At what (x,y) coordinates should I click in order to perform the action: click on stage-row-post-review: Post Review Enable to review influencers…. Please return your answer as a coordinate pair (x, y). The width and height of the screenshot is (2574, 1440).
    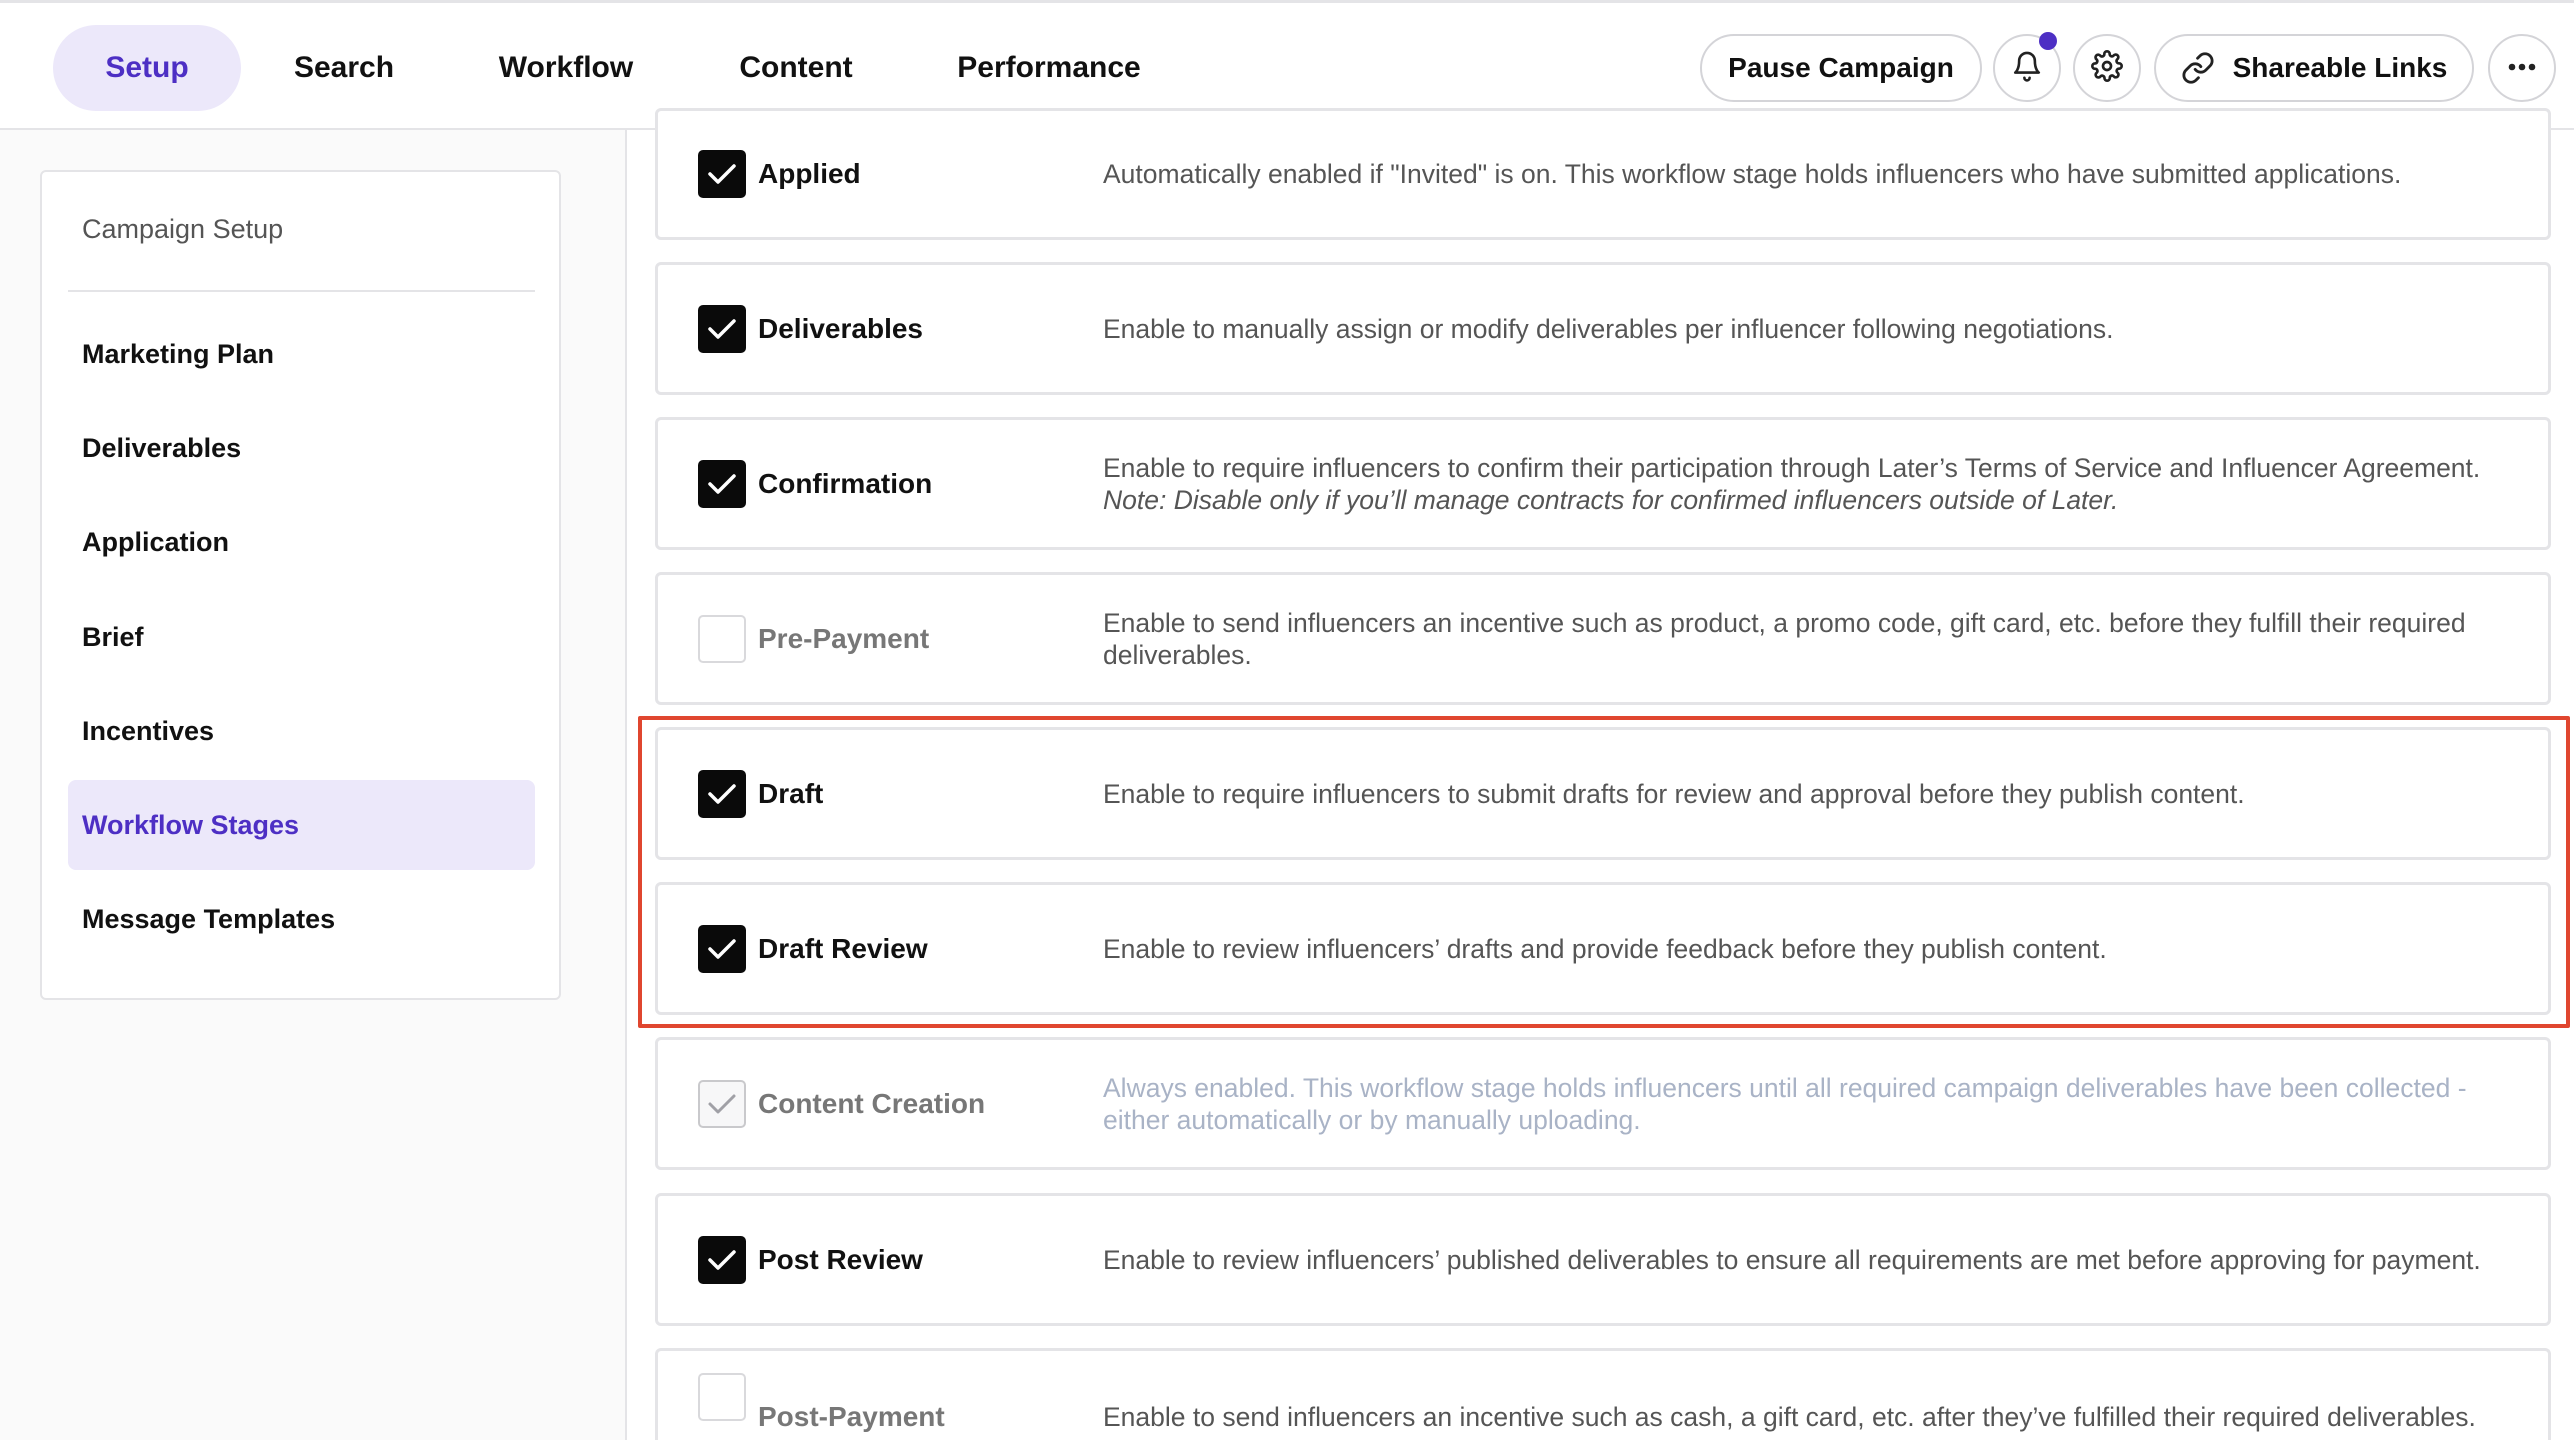
    Looking at the image, I should click on (1603, 1259).